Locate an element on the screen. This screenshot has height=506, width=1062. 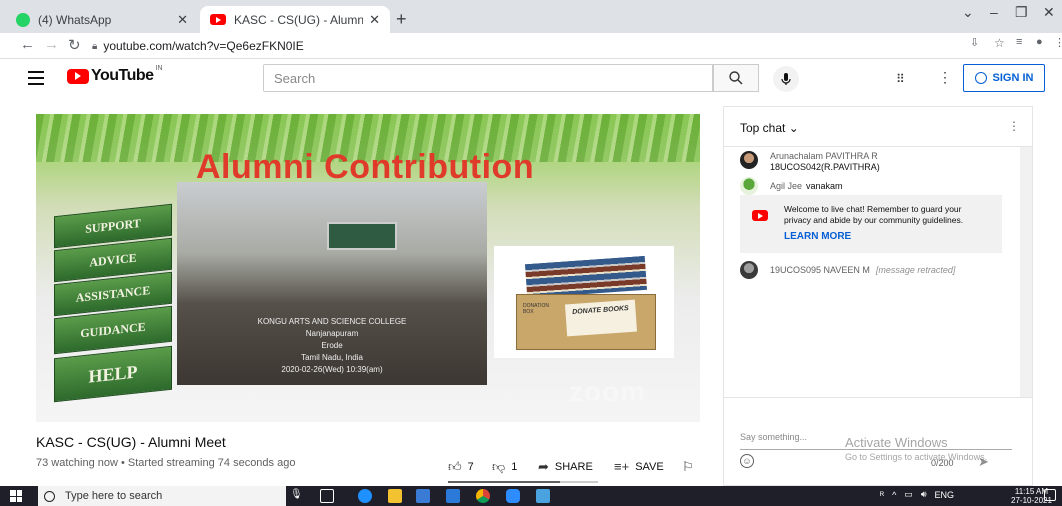
cortana-icon is located at coordinates (49, 496).